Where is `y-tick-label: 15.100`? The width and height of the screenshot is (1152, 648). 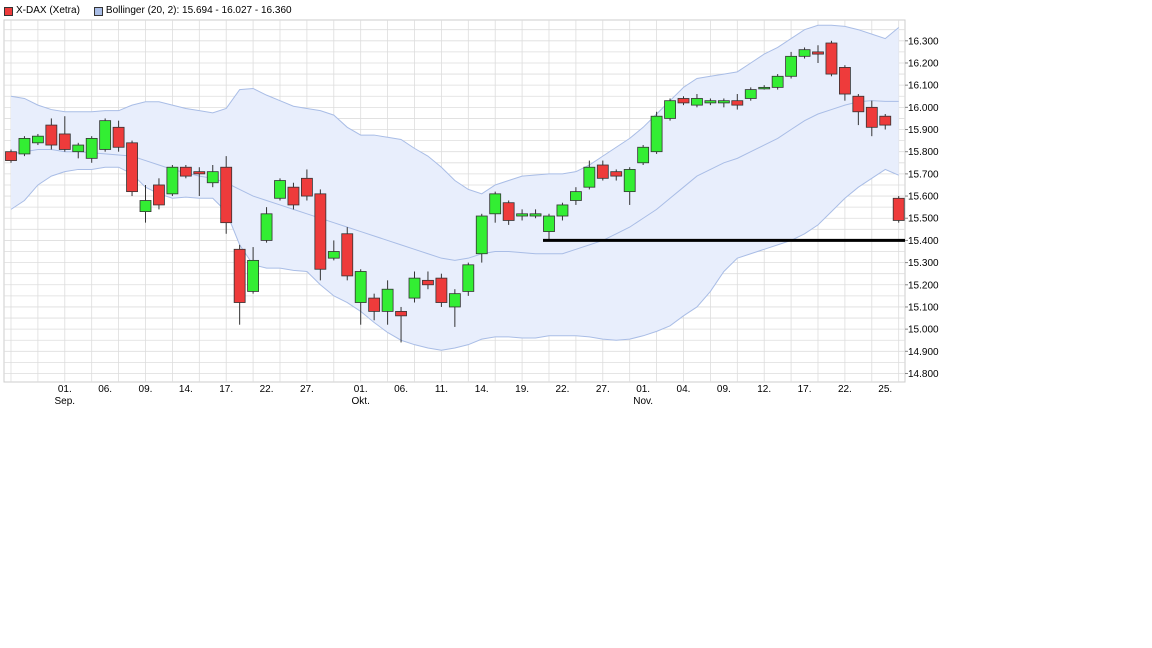 y-tick-label: 15.100 is located at coordinates (923, 307).